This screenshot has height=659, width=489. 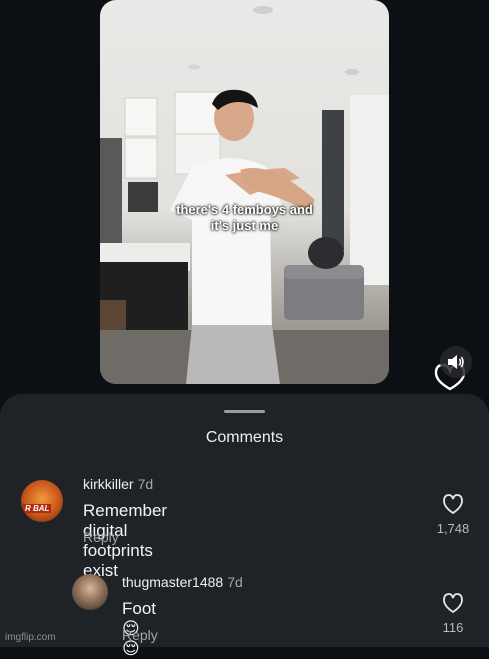 What do you see at coordinates (244, 225) in the screenshot?
I see `caption-line-2: it's just me` at bounding box center [244, 225].